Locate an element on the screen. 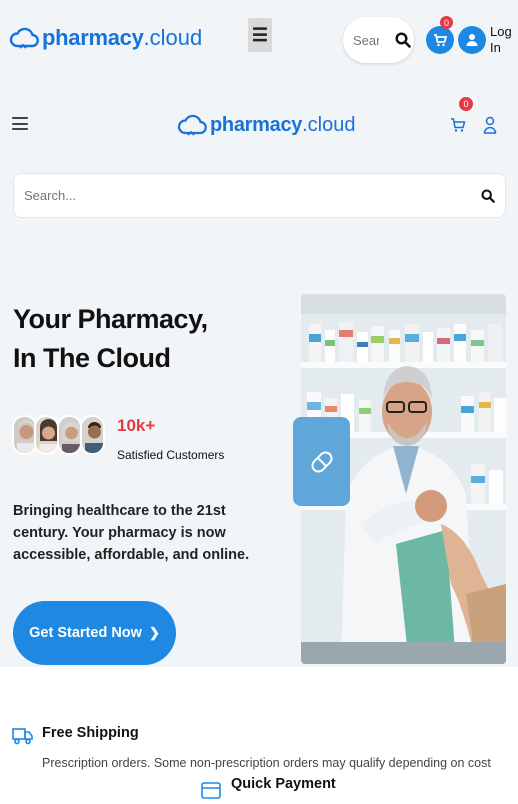  brand-name-bold: pharmacy is located at coordinates (93, 37).